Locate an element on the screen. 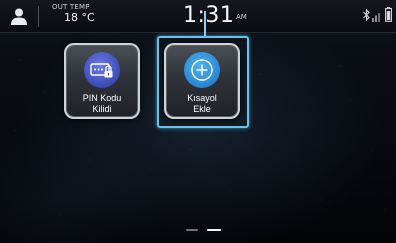 The width and height of the screenshot is (396, 243). clock-am-pm: AM is located at coordinates (241, 17).